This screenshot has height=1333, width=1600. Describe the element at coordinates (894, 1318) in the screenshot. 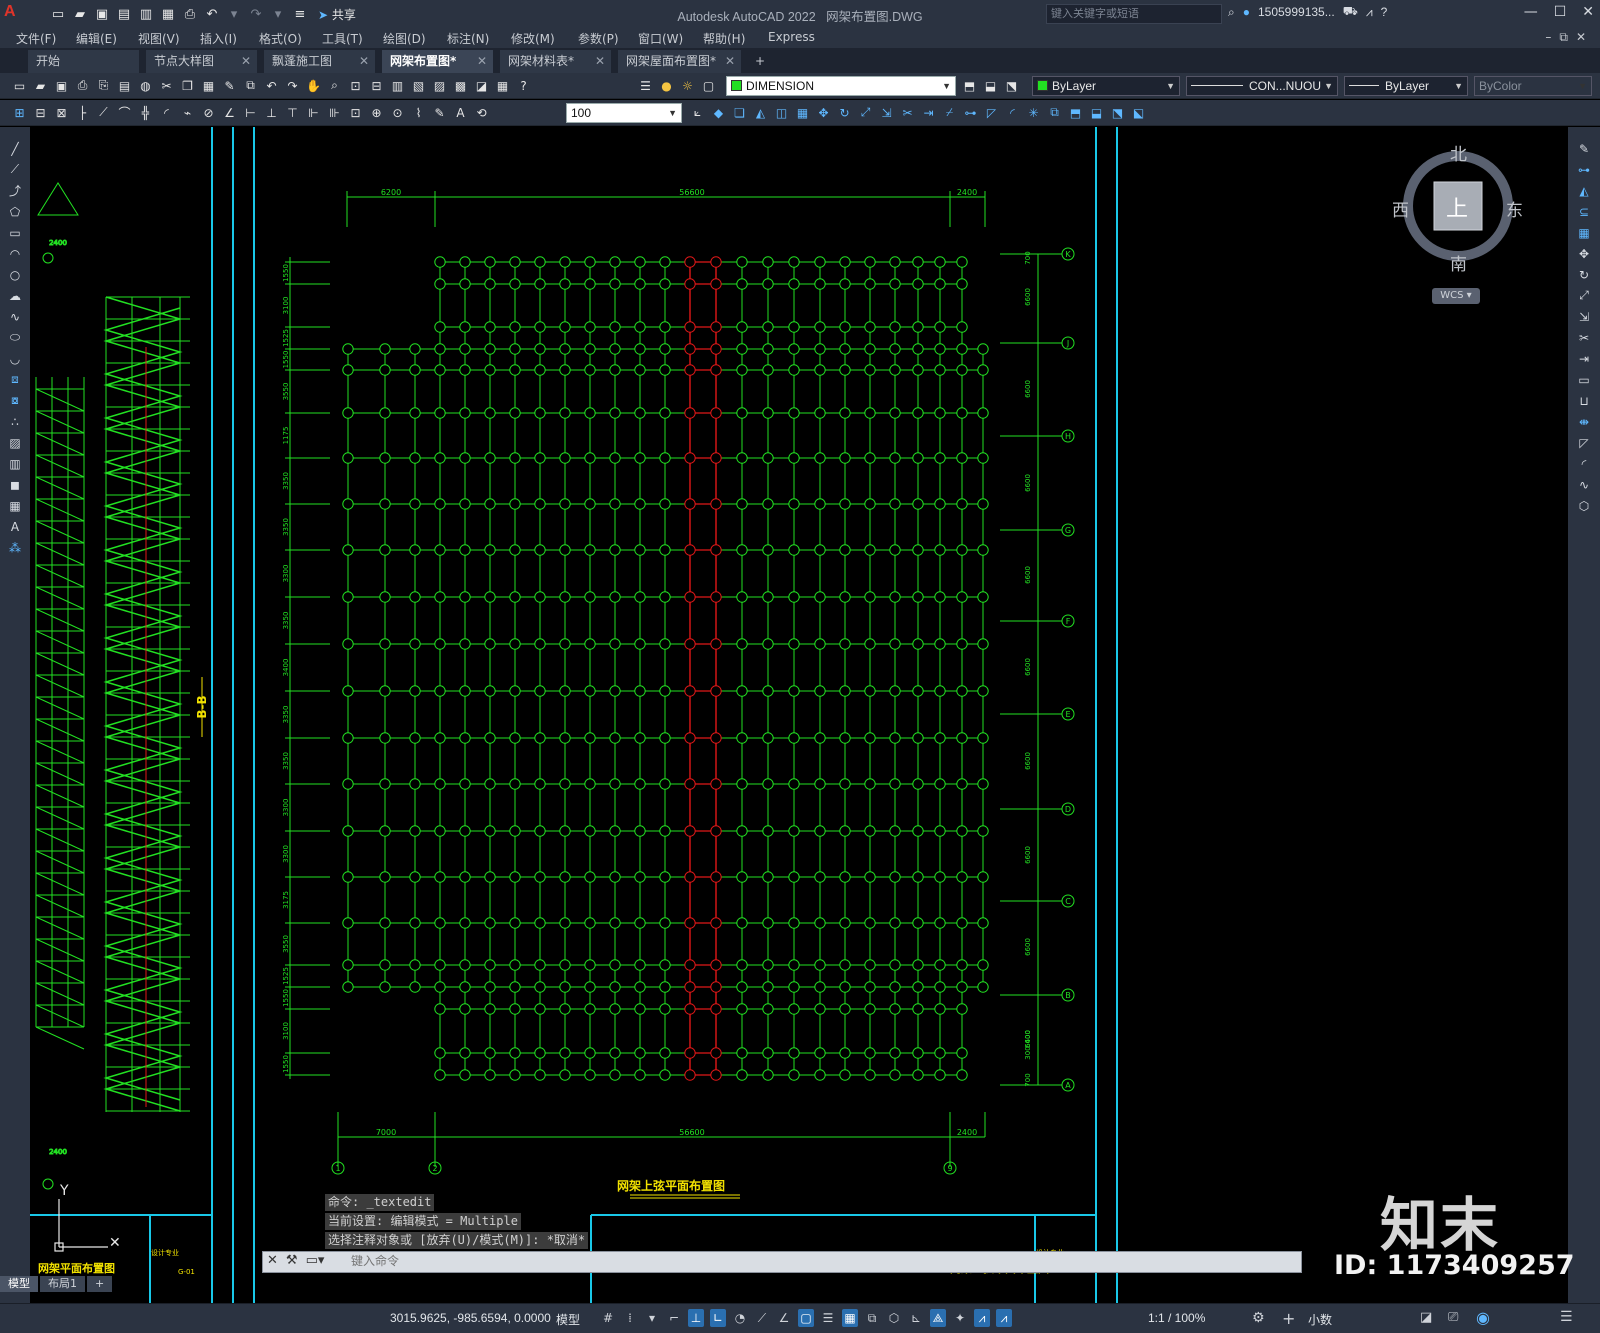

I see `3d-osnap-icon: ⬡` at that location.